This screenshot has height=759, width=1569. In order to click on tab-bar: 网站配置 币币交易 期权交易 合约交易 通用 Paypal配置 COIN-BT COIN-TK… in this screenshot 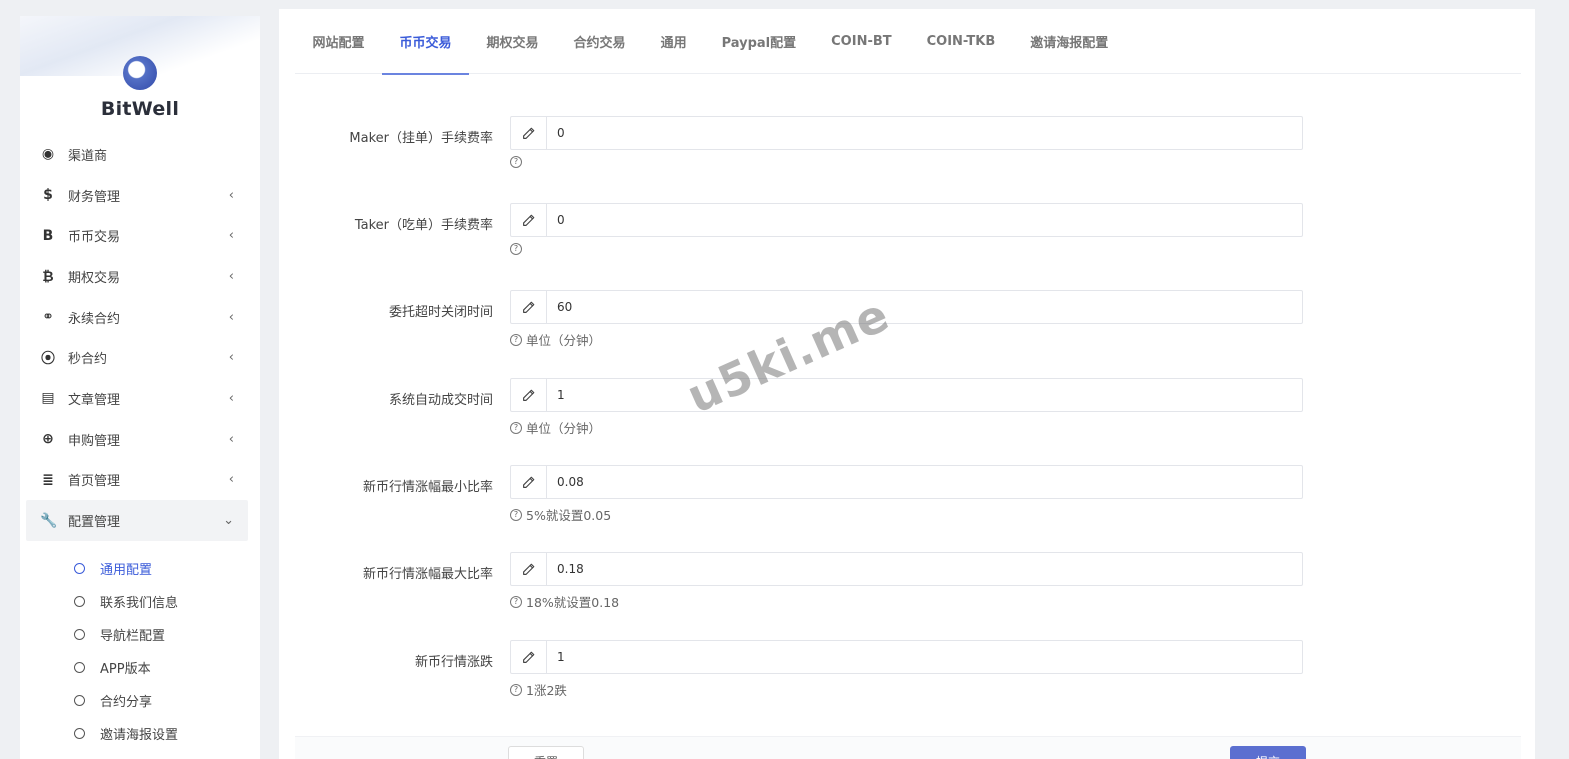, I will do `click(908, 42)`.